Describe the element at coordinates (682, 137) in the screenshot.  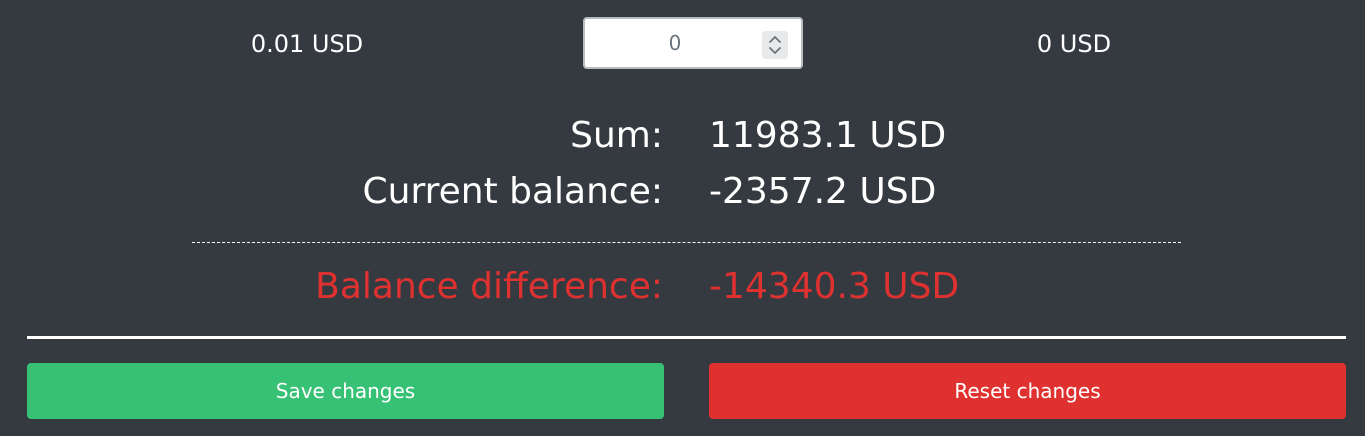
I see `sum-line: Sum: 11983.1 USD` at that location.